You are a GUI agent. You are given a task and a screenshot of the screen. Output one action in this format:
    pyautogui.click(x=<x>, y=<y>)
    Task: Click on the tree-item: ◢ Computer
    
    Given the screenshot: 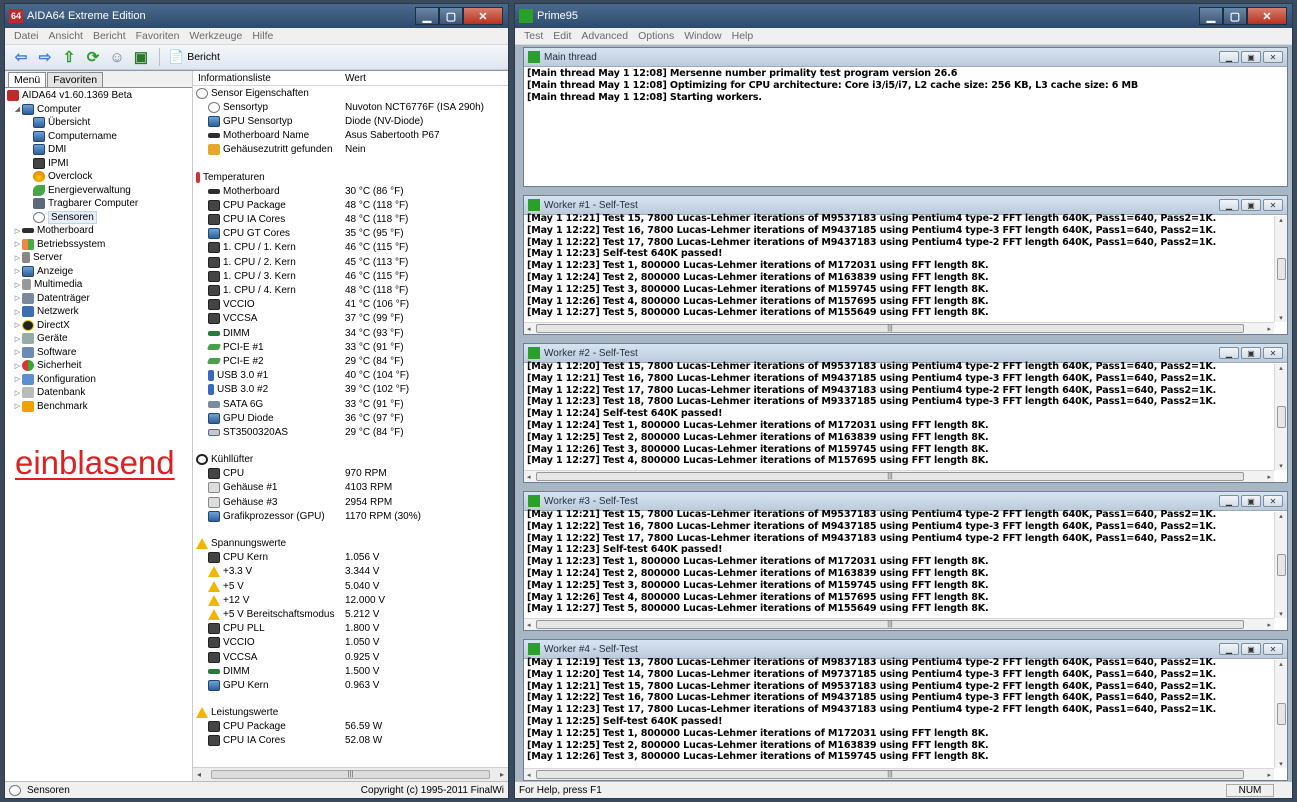 What is the action you would take?
    pyautogui.click(x=99, y=110)
    